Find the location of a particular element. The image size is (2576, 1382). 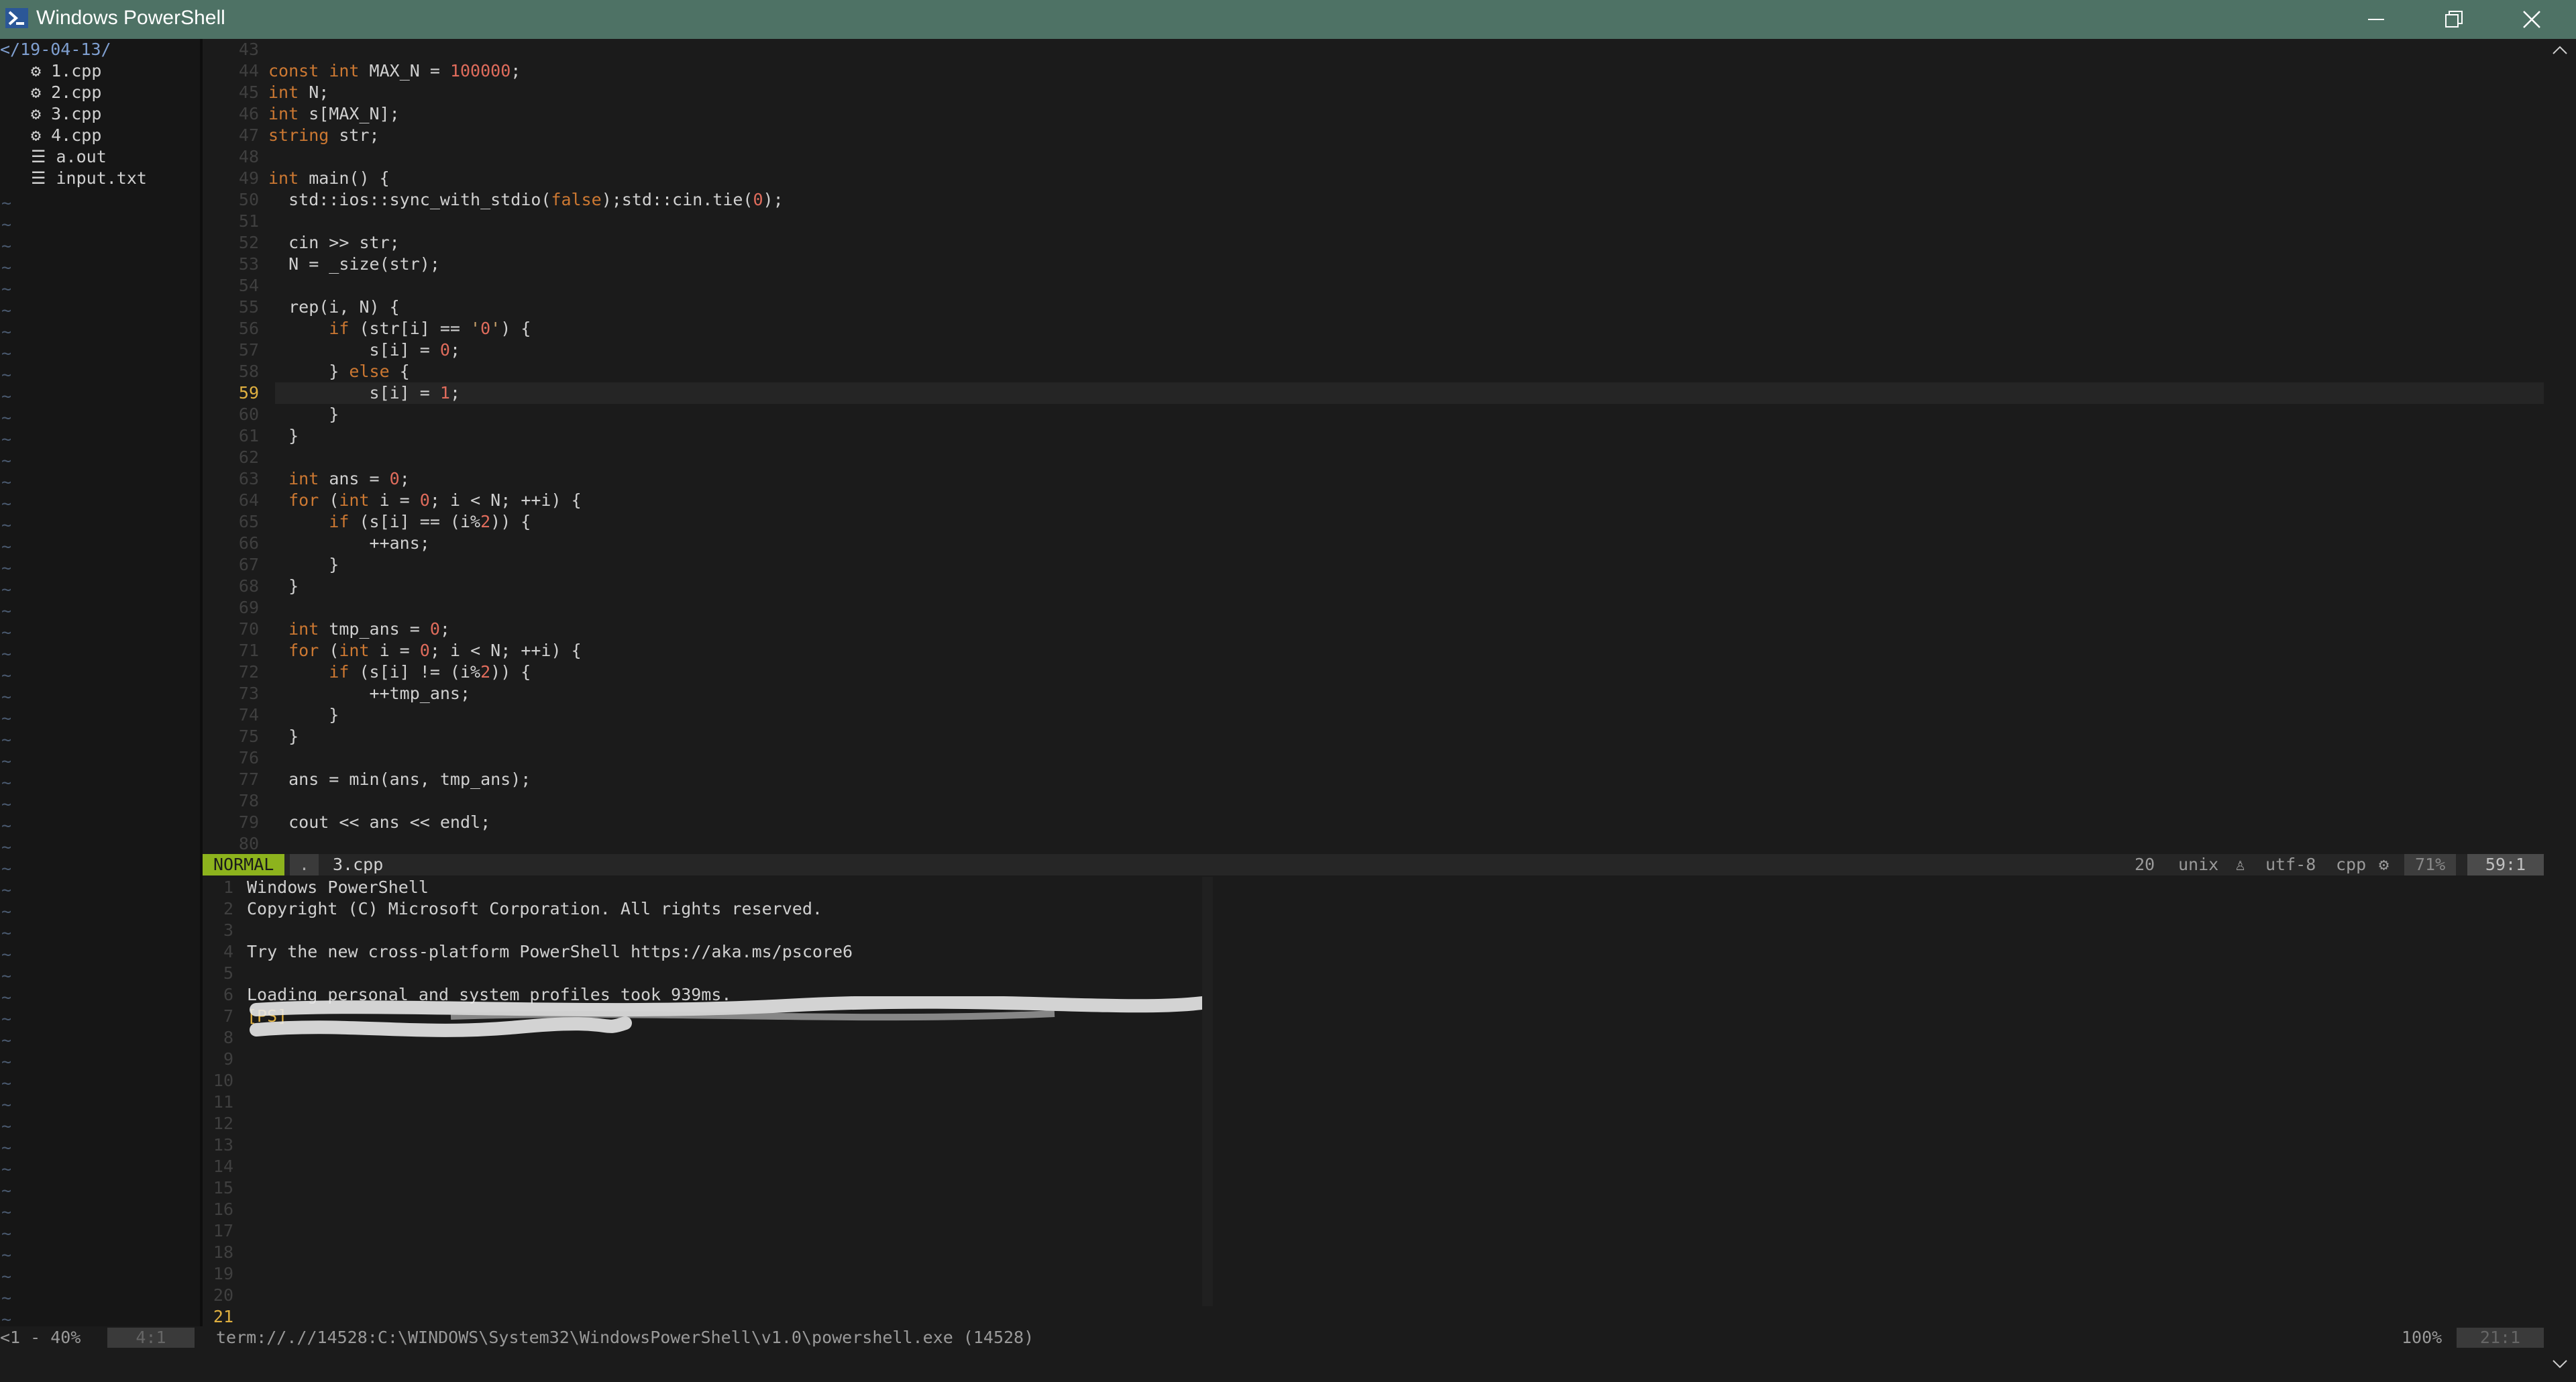

terminal-line: Windows PowerShell is located at coordinates (338, 887).